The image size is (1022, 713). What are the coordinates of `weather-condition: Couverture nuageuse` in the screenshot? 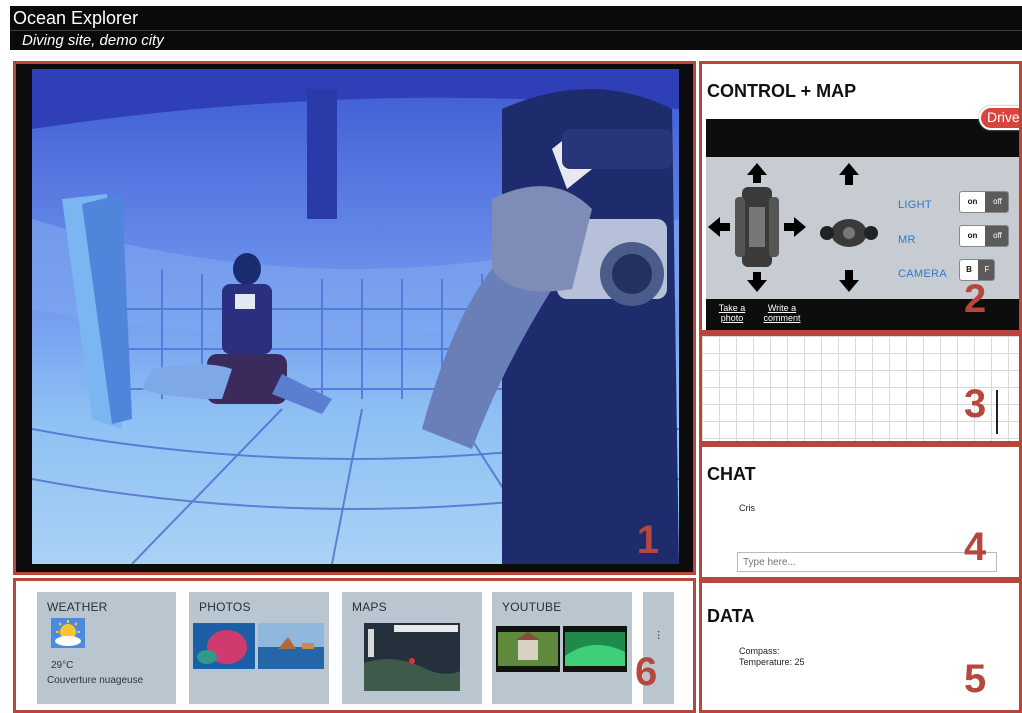 It's located at (95, 680).